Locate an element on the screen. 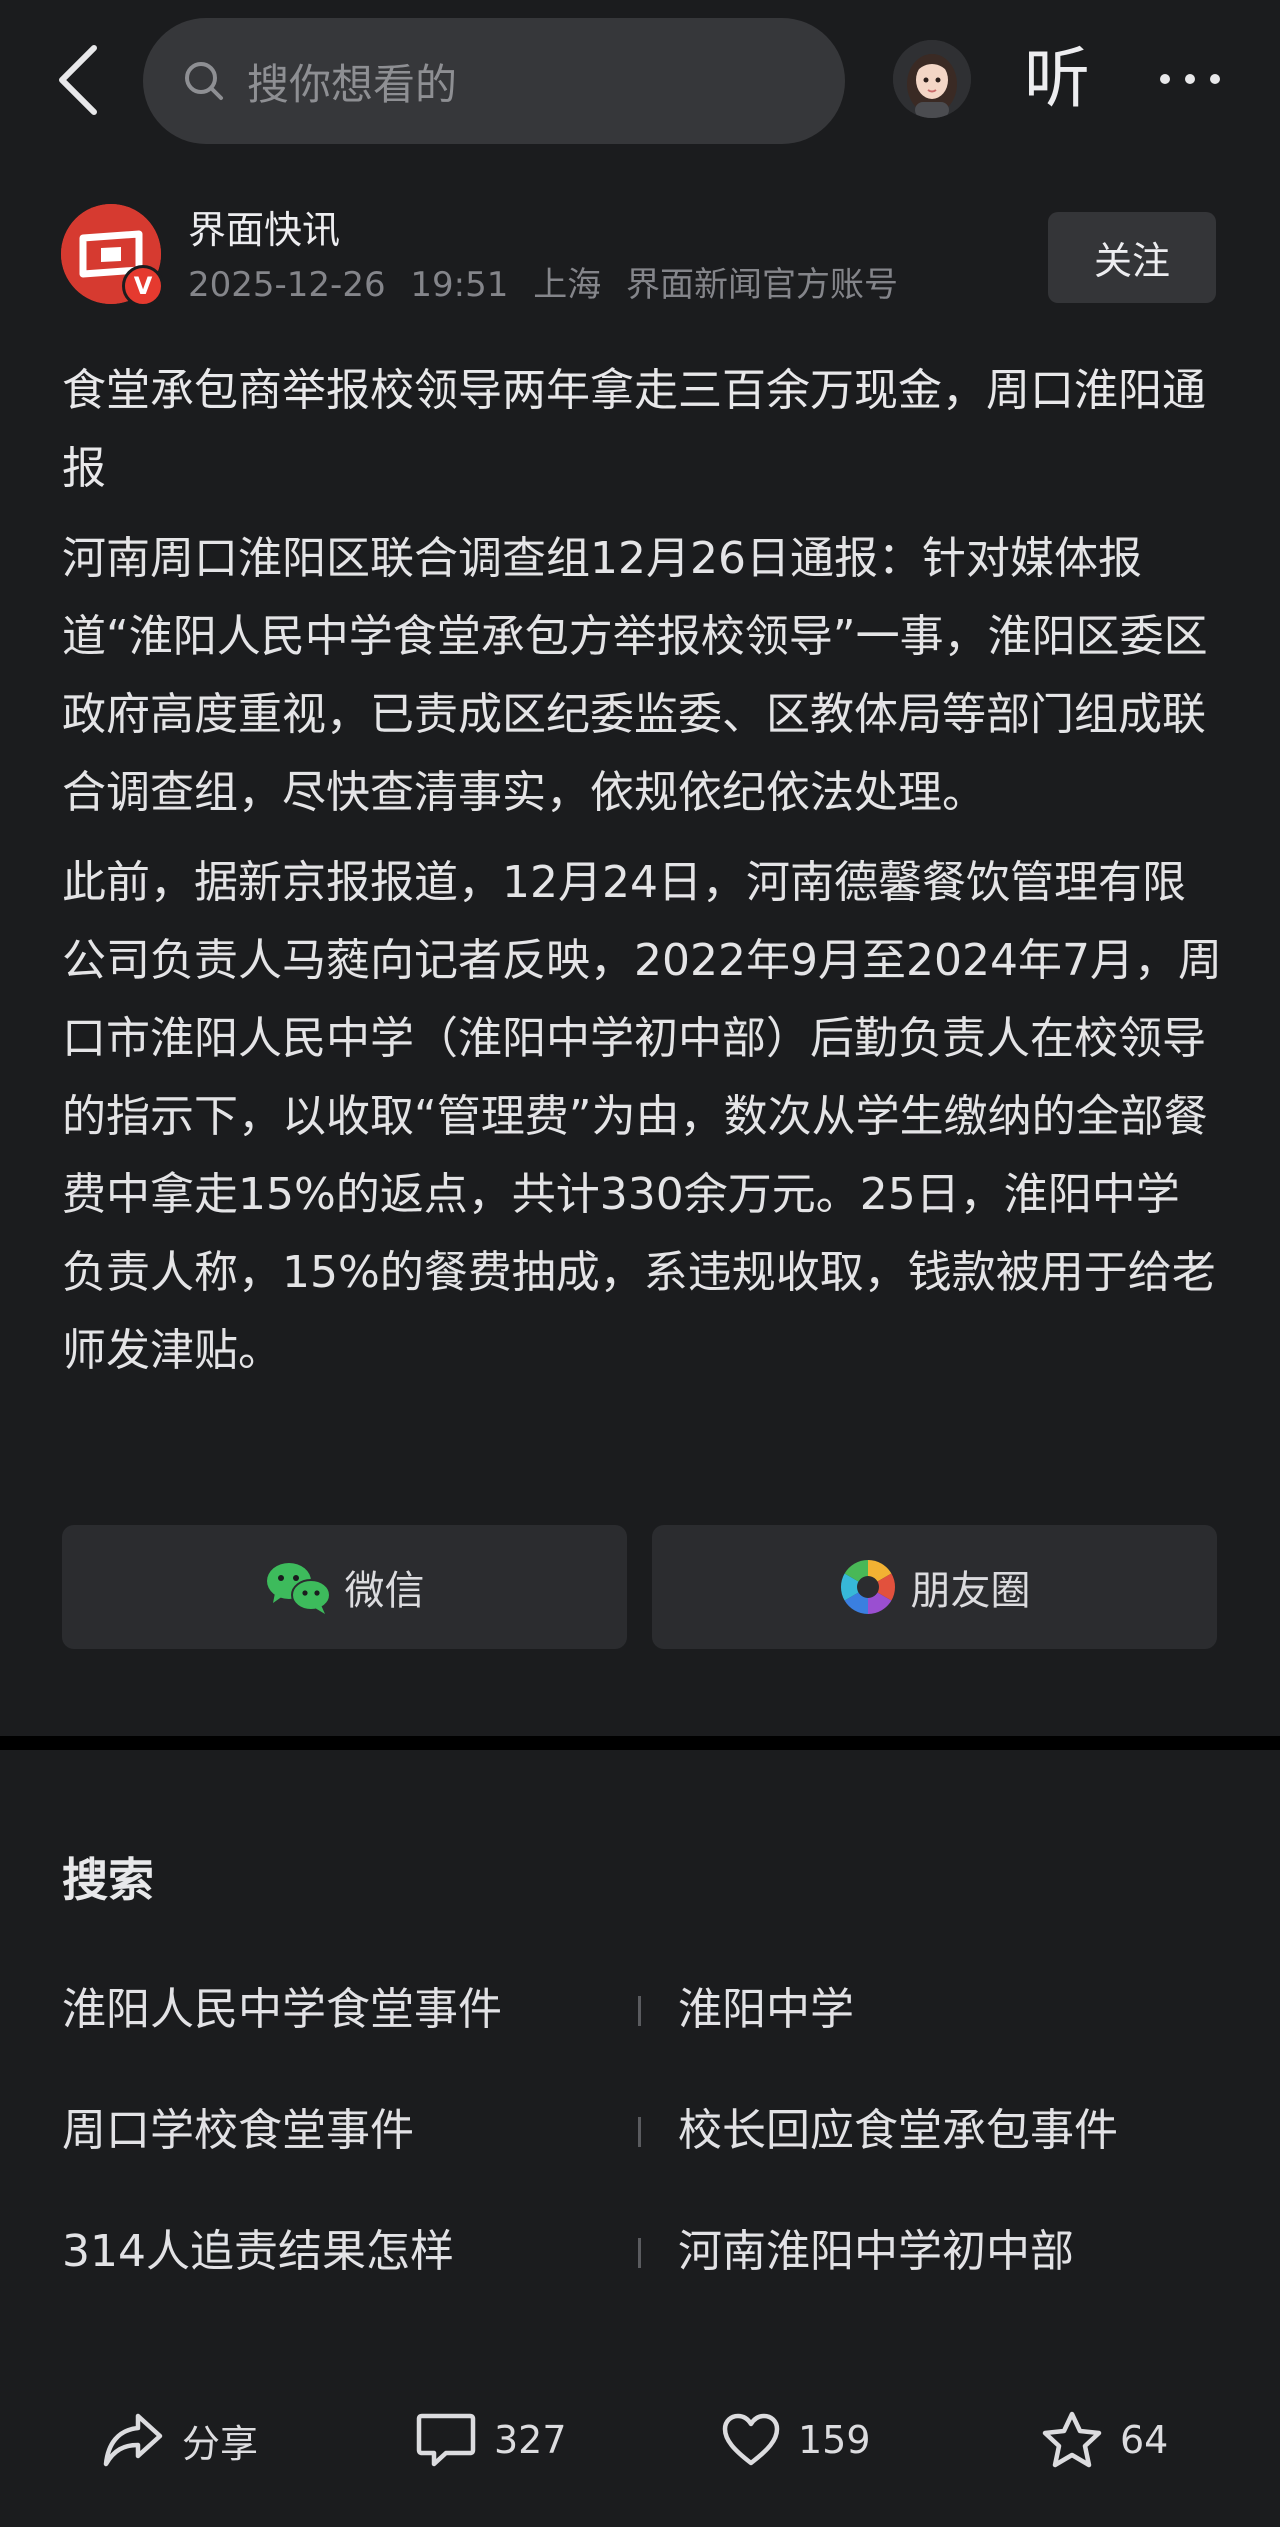 The image size is (1280, 2527). wechat-icon is located at coordinates (298, 1588).